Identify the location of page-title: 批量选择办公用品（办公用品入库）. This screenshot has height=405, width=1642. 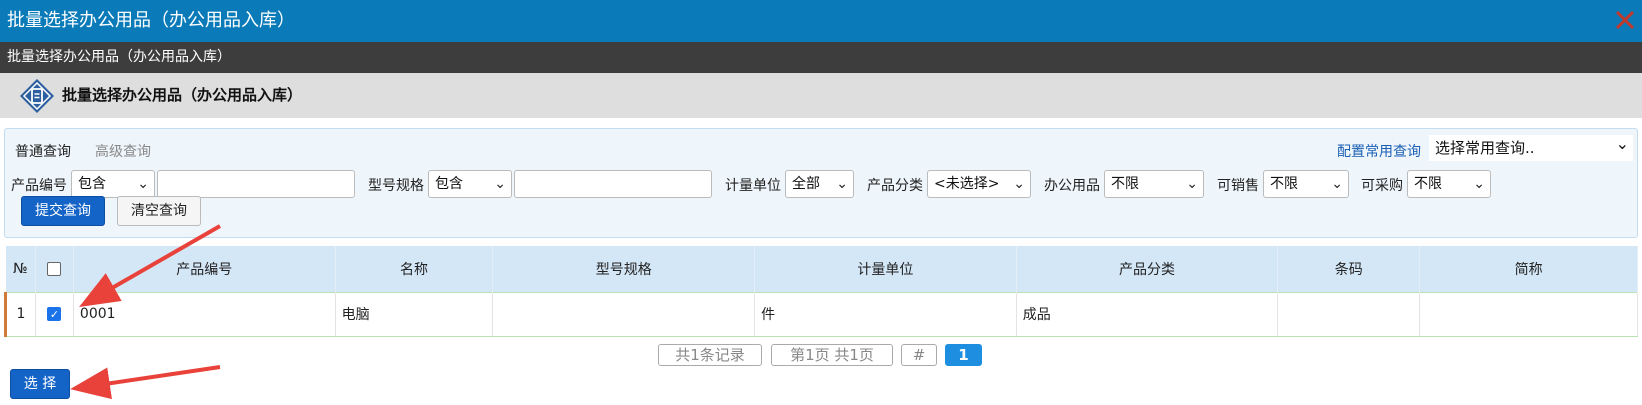
(182, 95).